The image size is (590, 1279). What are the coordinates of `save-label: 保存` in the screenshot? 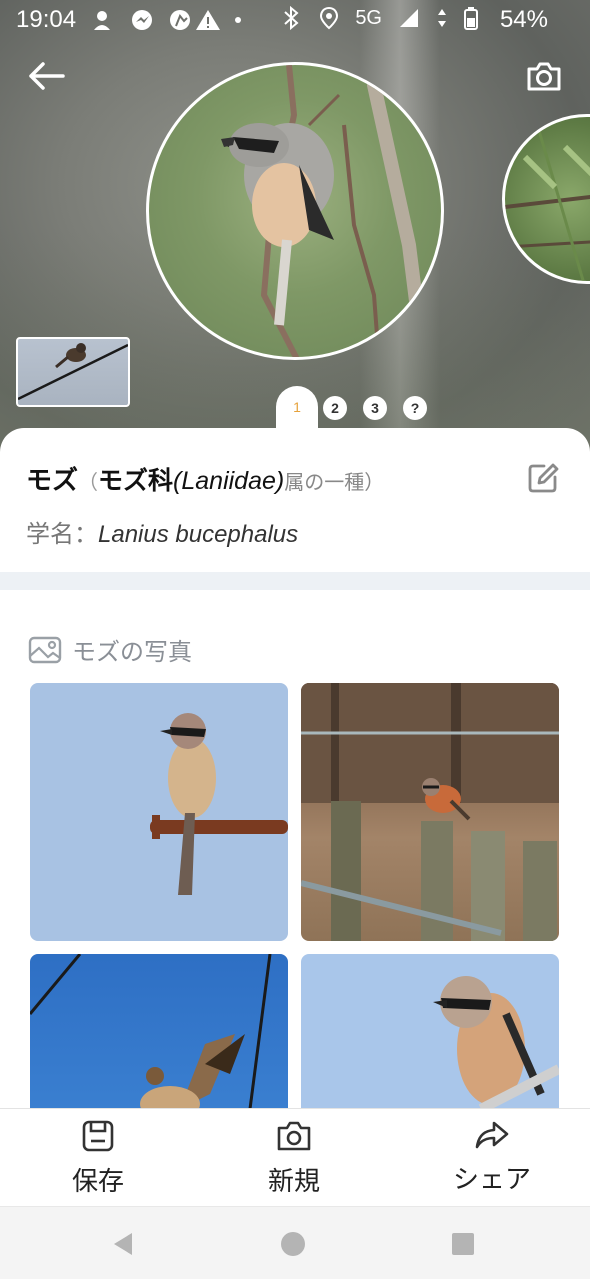 It's located at (97, 1182).